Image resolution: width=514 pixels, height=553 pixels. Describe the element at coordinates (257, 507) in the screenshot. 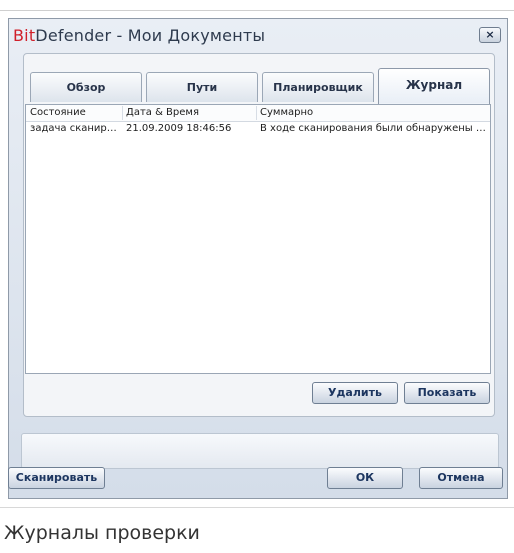

I see `caption-divider` at that location.